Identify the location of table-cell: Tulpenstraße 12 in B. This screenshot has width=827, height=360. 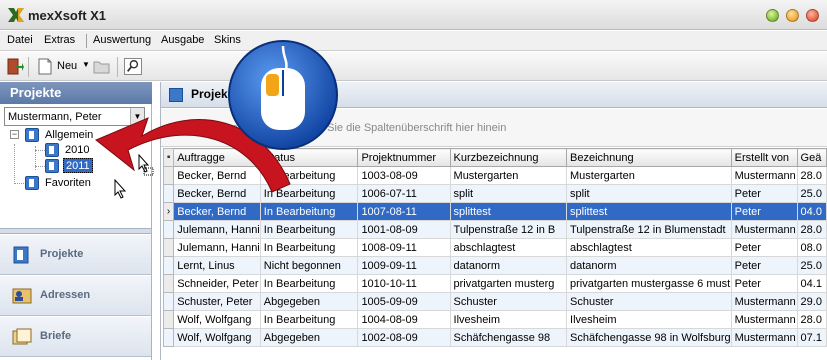
(508, 229).